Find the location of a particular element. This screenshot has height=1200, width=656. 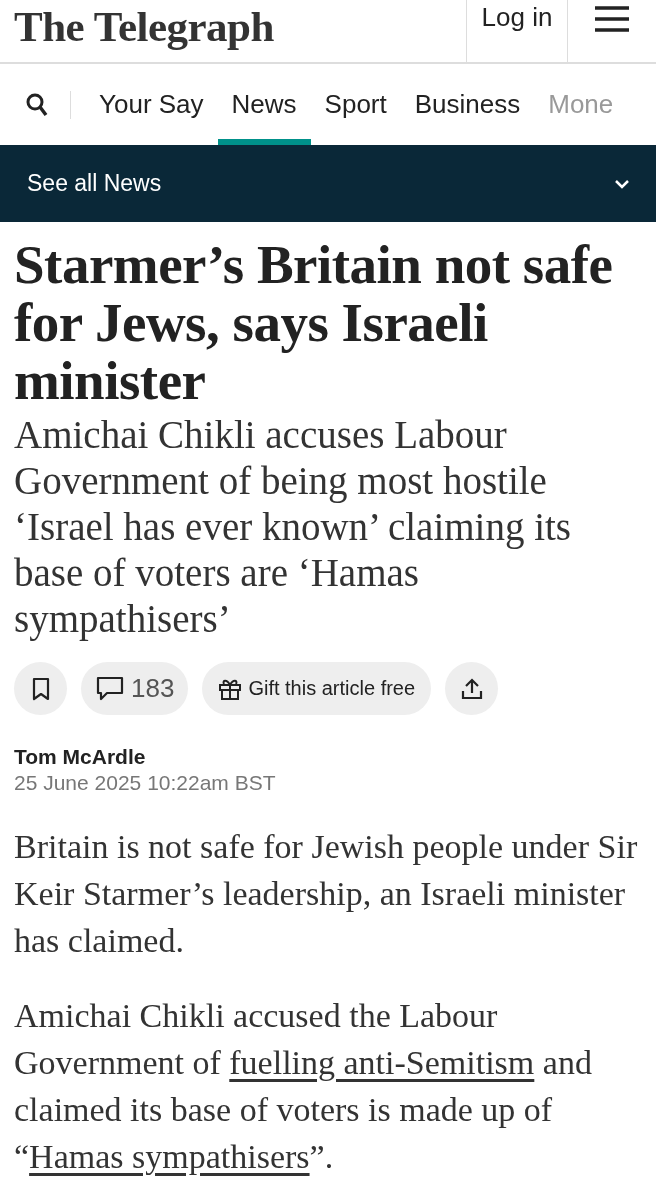

site-logo: The Telegraph is located at coordinates (144, 27).